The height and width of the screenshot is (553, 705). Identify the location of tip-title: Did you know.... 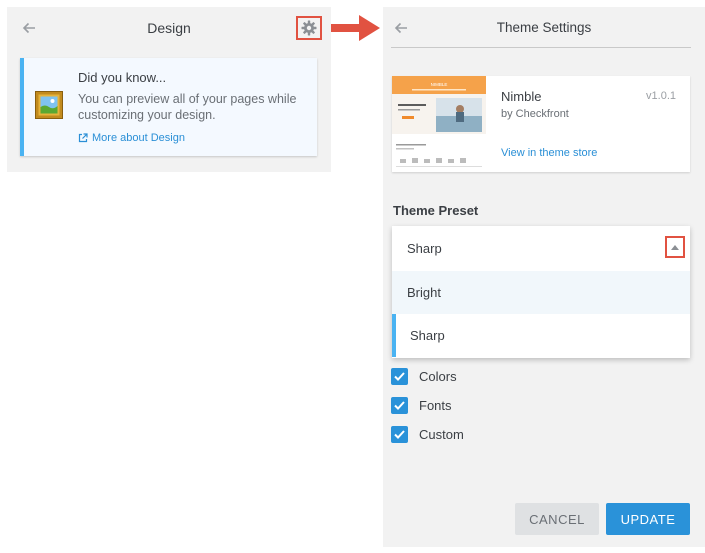
(122, 77).